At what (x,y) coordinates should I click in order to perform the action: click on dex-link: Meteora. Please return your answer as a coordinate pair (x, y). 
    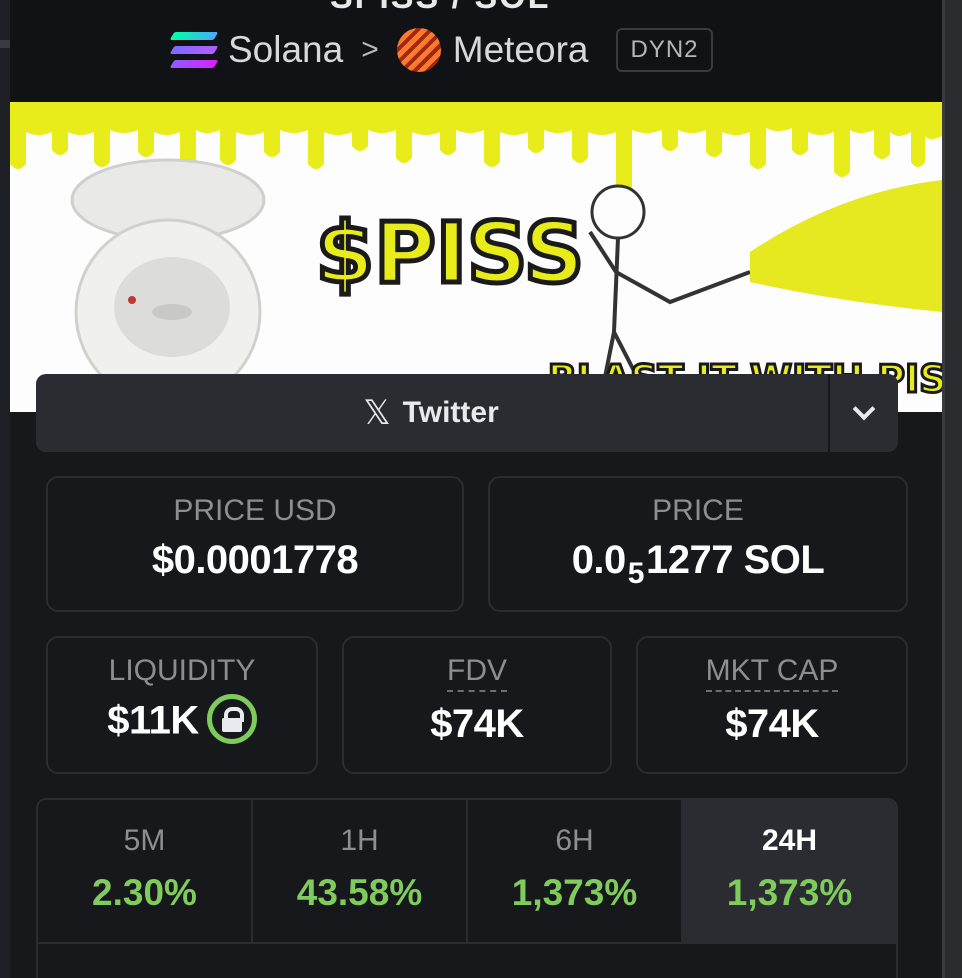
    Looking at the image, I should click on (521, 50).